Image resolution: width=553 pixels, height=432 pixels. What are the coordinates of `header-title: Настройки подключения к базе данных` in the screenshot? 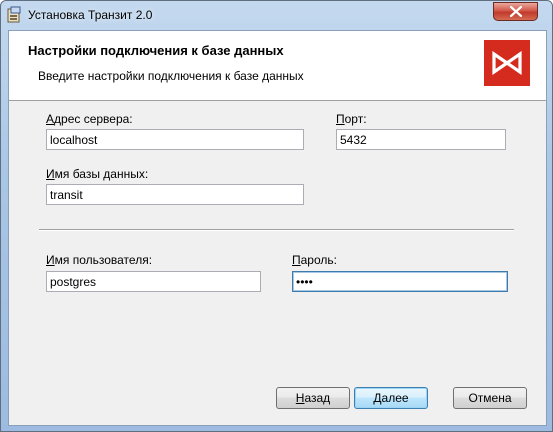 It's located at (156, 50).